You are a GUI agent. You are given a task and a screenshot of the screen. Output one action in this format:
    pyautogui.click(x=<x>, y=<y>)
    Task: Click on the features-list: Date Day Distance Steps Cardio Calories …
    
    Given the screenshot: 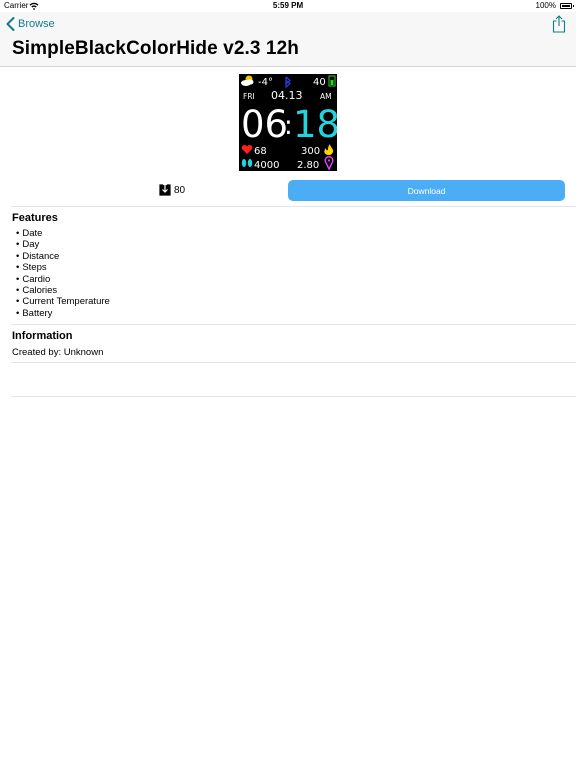 What is the action you would take?
    pyautogui.click(x=63, y=273)
    